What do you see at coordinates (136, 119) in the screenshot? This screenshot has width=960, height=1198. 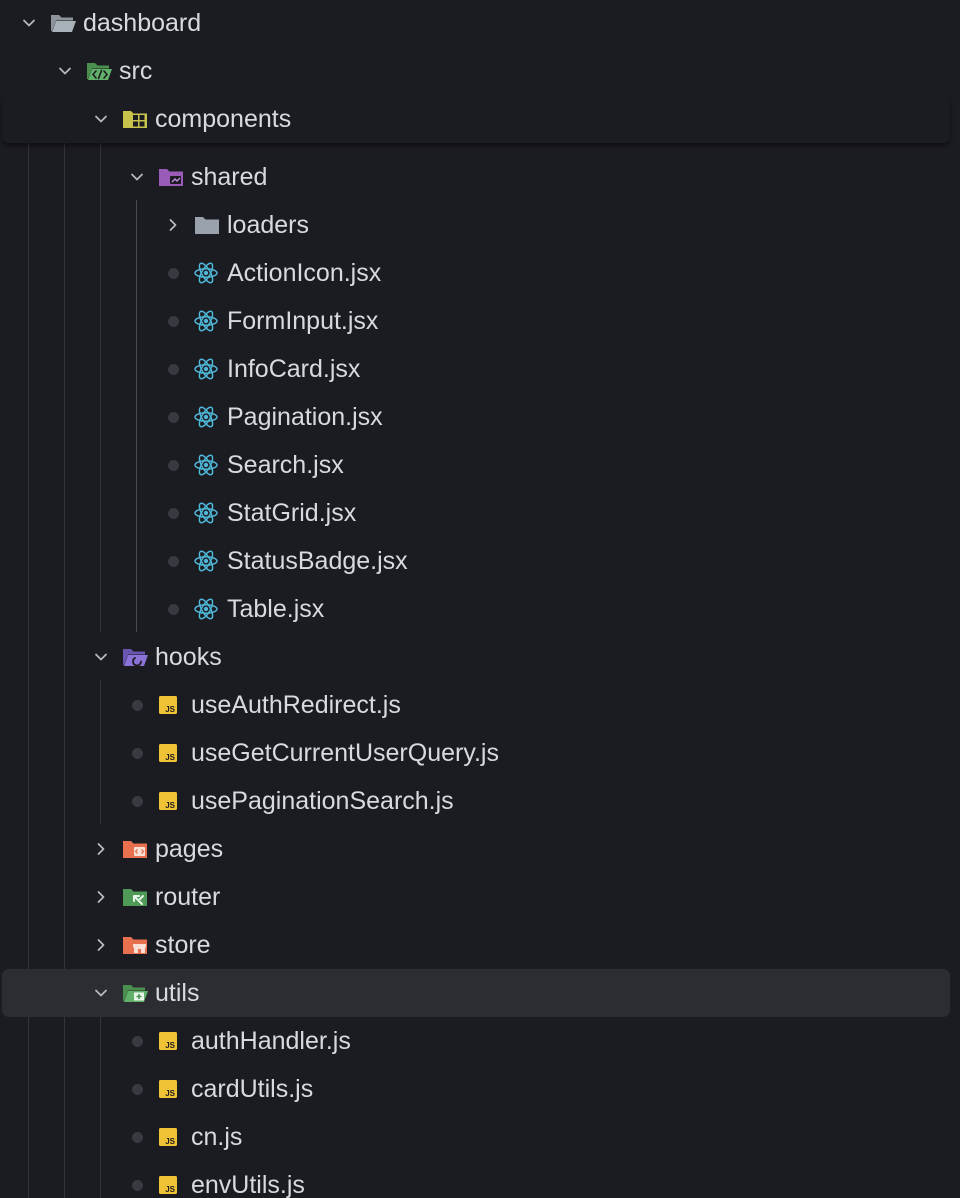 I see `folder-components-icon` at bounding box center [136, 119].